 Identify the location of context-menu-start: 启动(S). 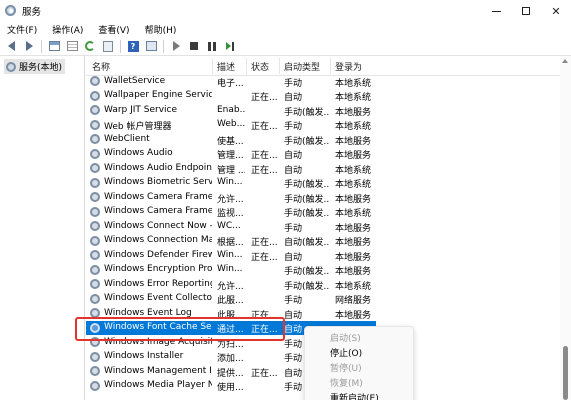
(345, 337).